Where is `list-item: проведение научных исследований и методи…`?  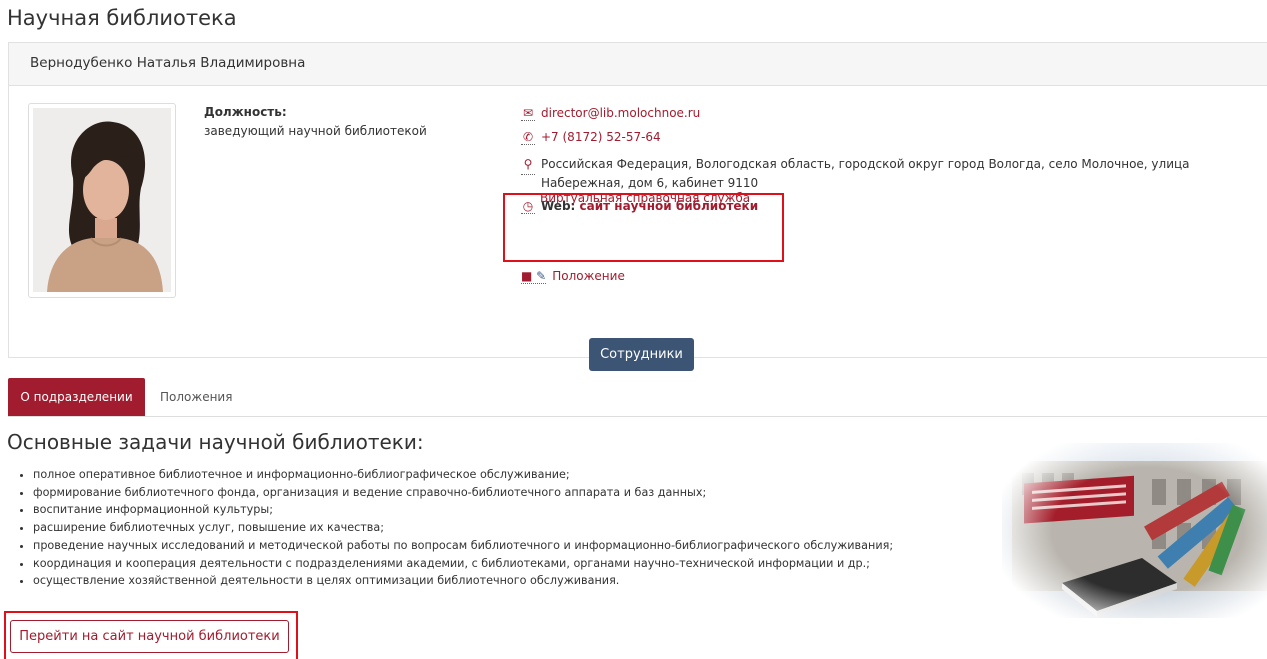
list-item: проведение научных исследований и методи… is located at coordinates (463, 546).